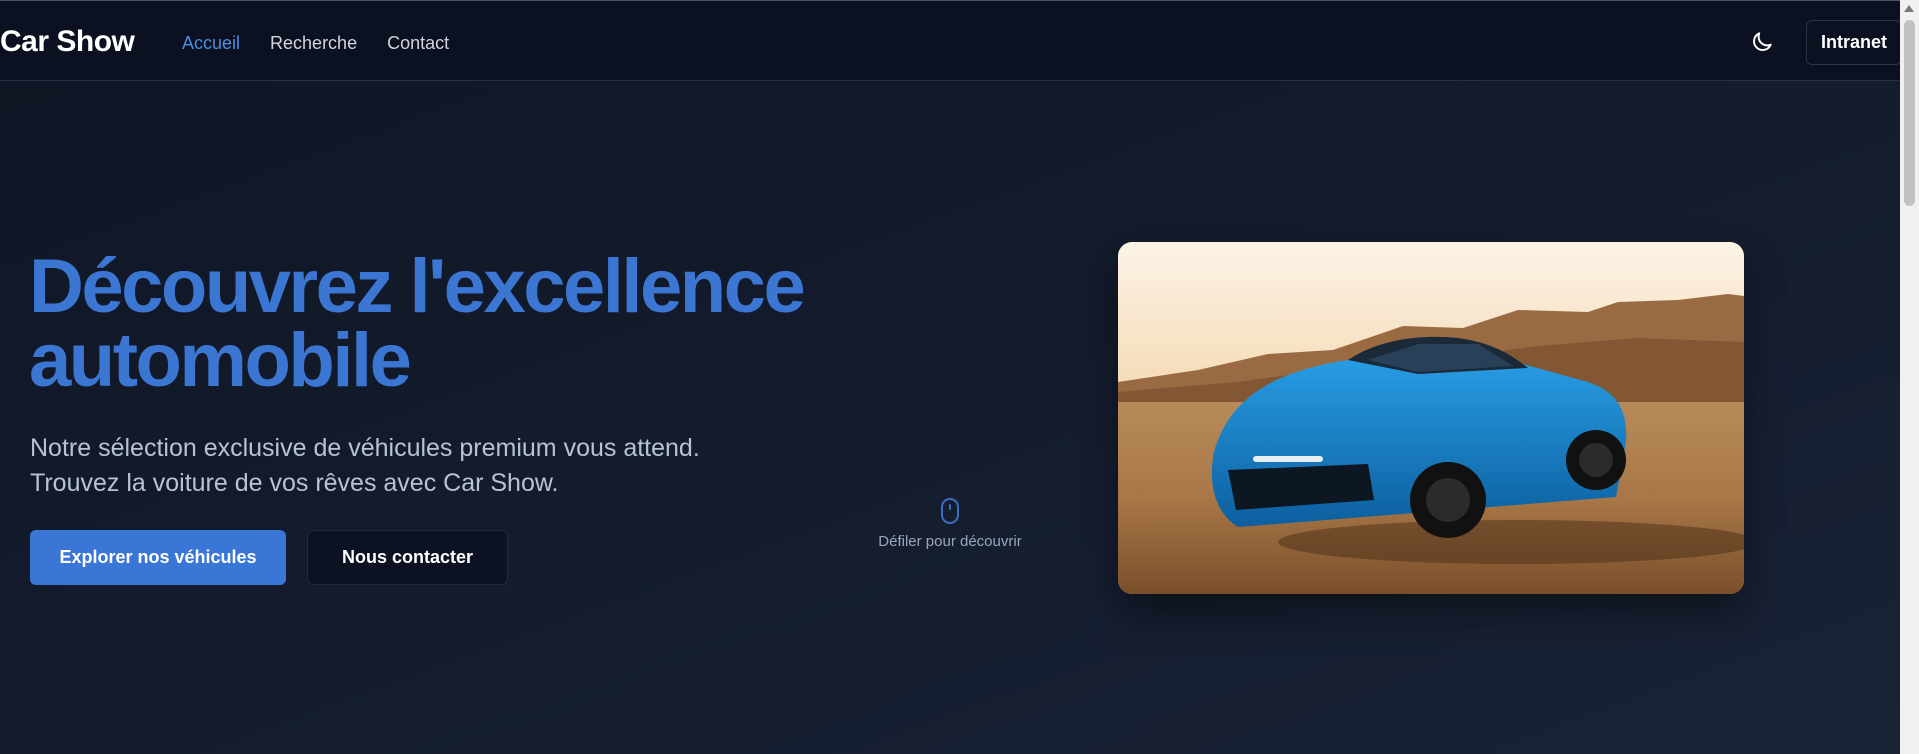  Describe the element at coordinates (67, 42) in the screenshot. I see `brand-logo: Car Show` at that location.